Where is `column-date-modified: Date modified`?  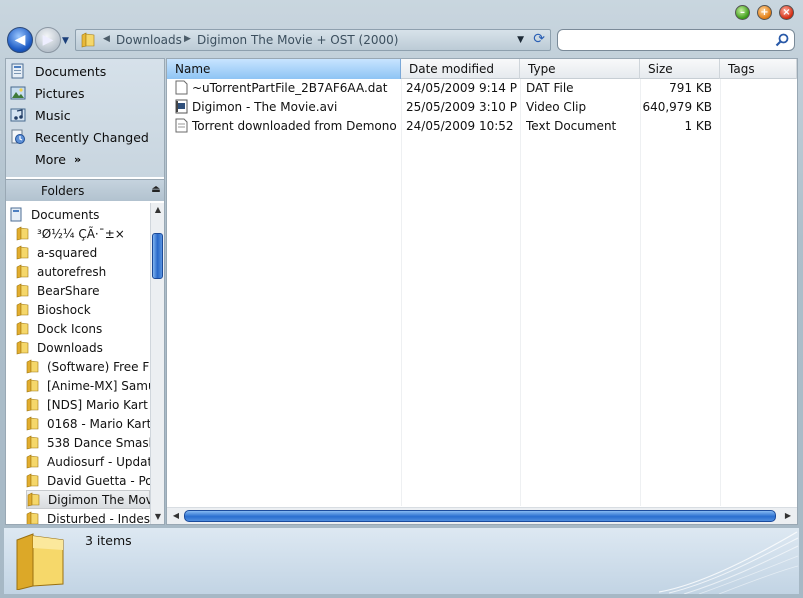 column-date-modified: Date modified is located at coordinates (460, 69).